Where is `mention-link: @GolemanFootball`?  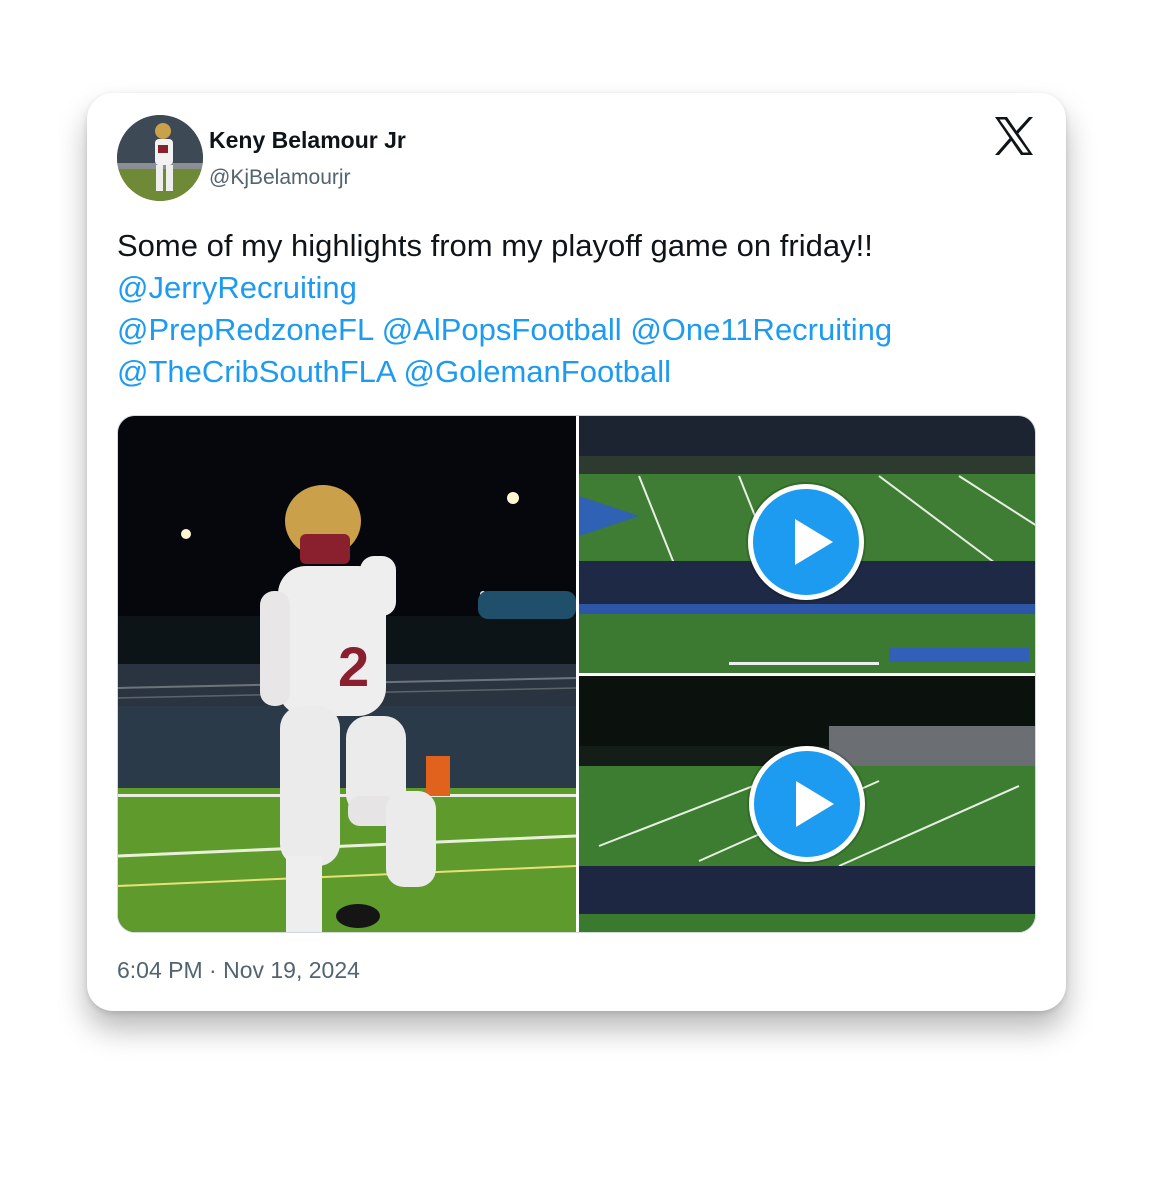 mention-link: @GolemanFootball is located at coordinates (538, 371).